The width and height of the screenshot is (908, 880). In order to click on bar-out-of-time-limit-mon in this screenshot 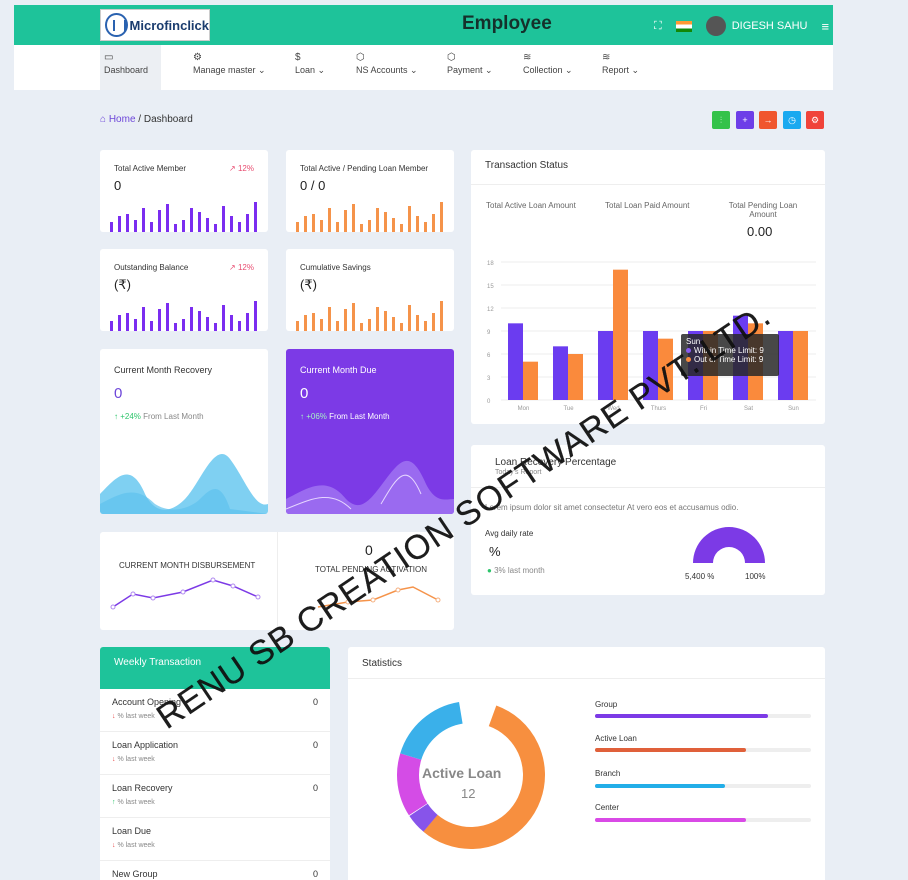, I will do `click(530, 380)`.